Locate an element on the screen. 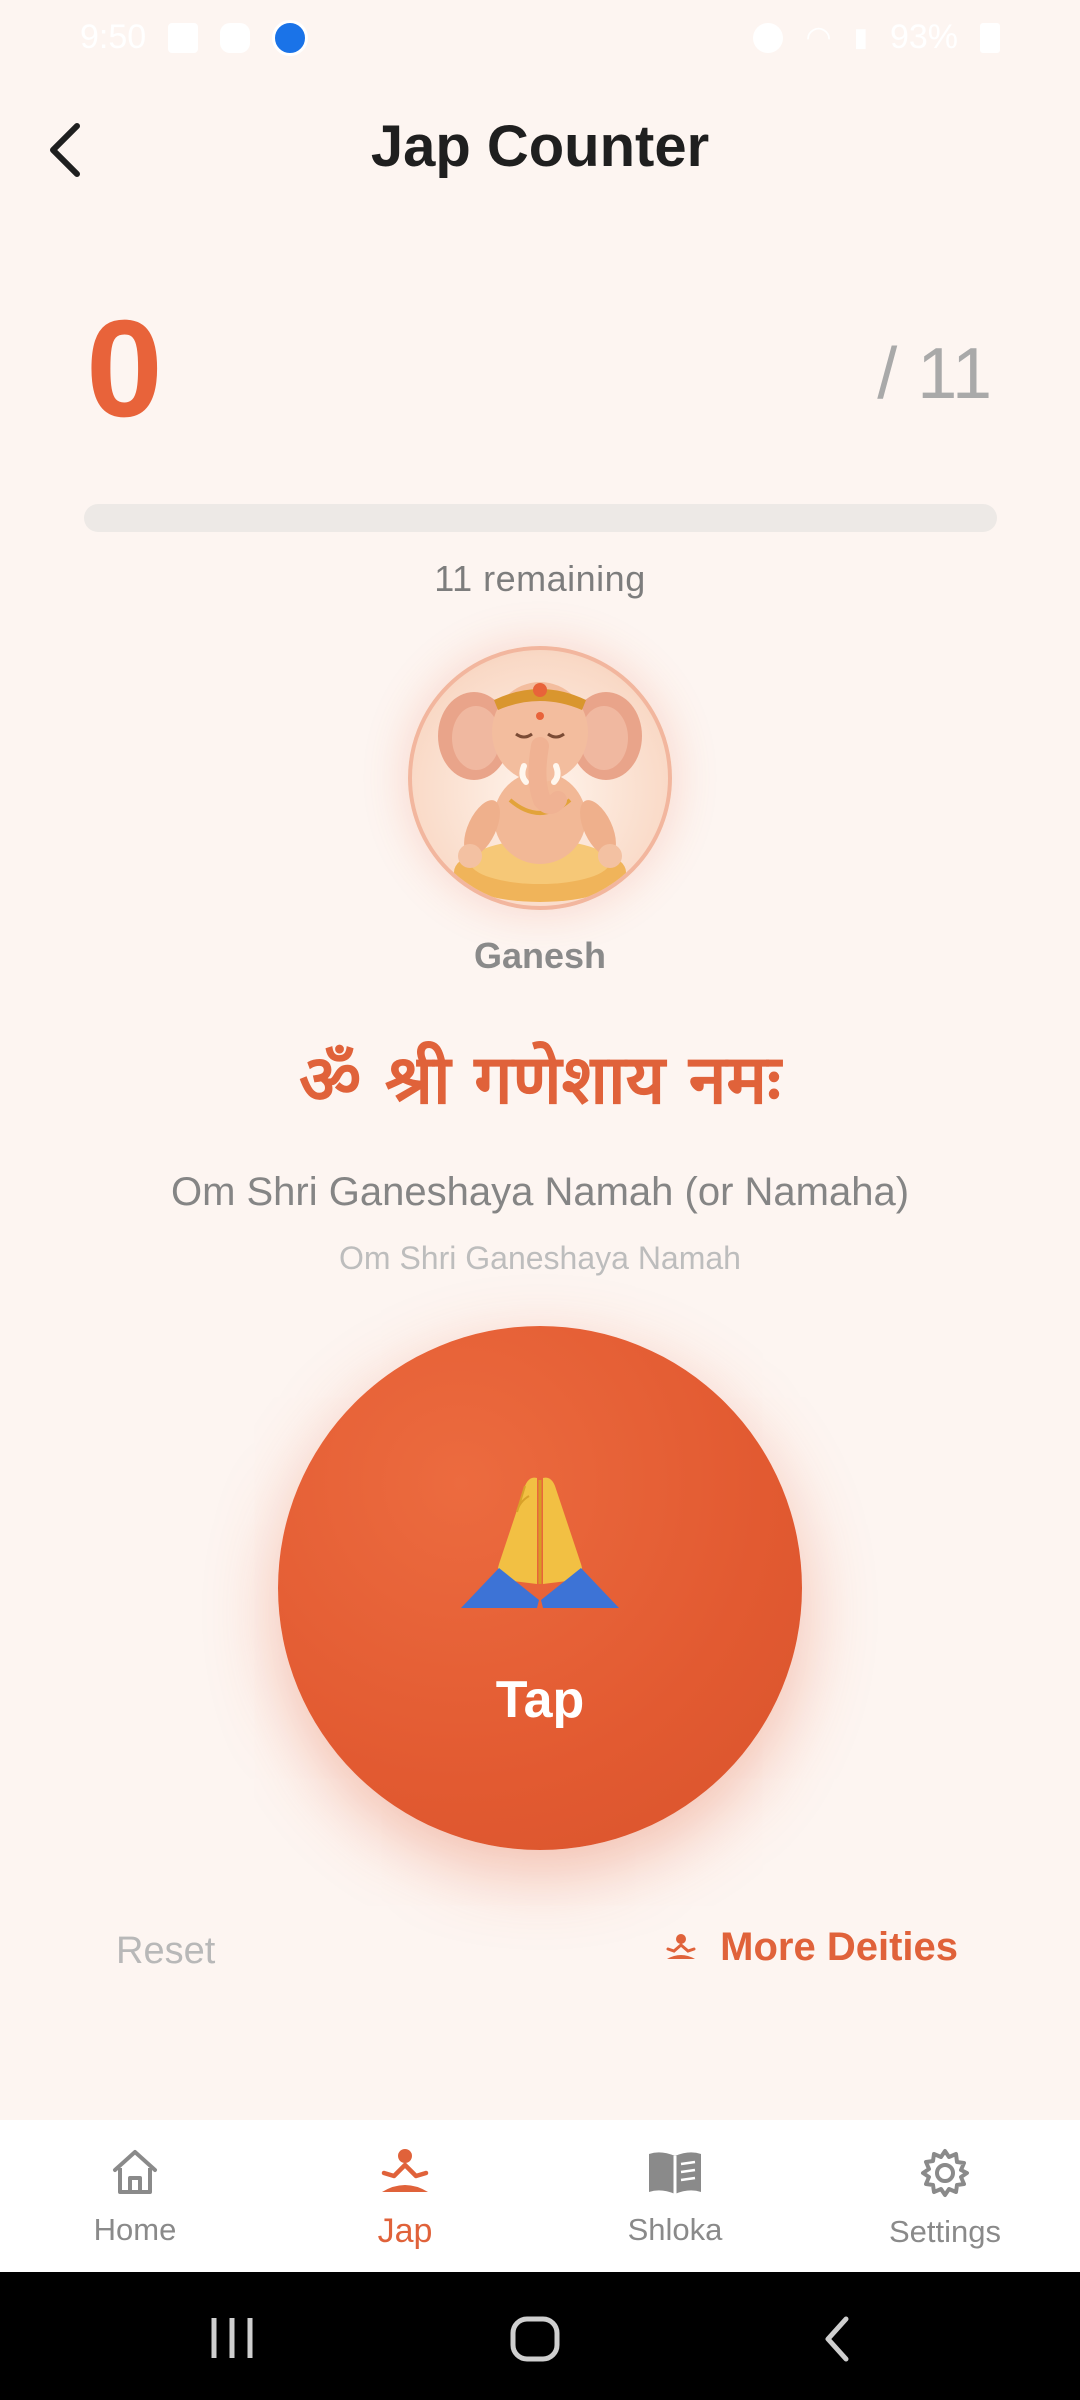 This screenshot has height=2400, width=1080. more-deities-button: More Deities is located at coordinates (811, 1947).